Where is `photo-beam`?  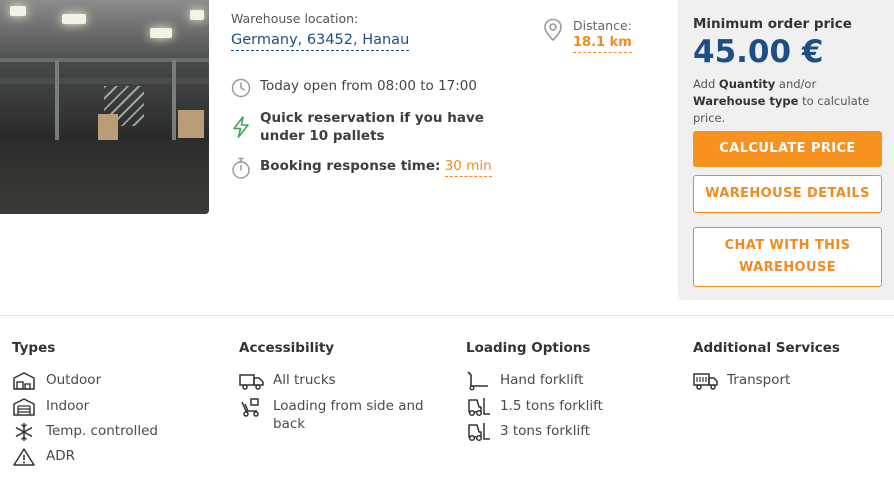 photo-beam is located at coordinates (104, 60).